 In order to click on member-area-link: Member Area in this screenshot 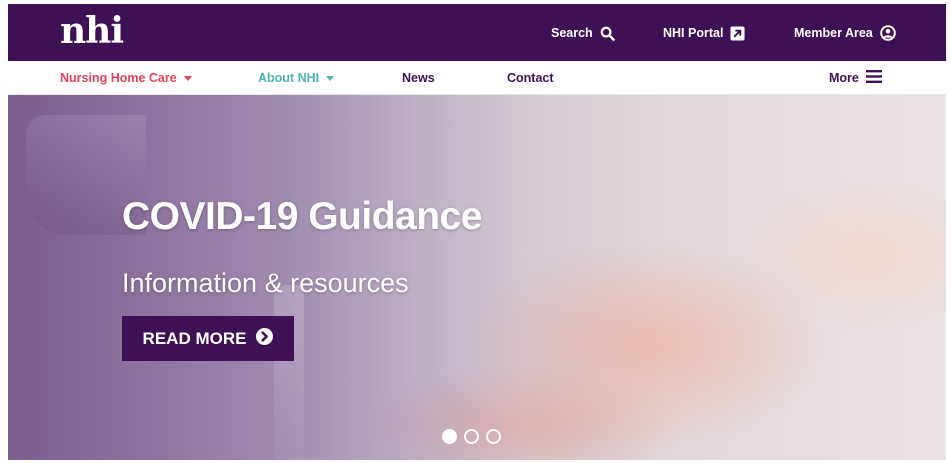, I will do `click(845, 33)`.